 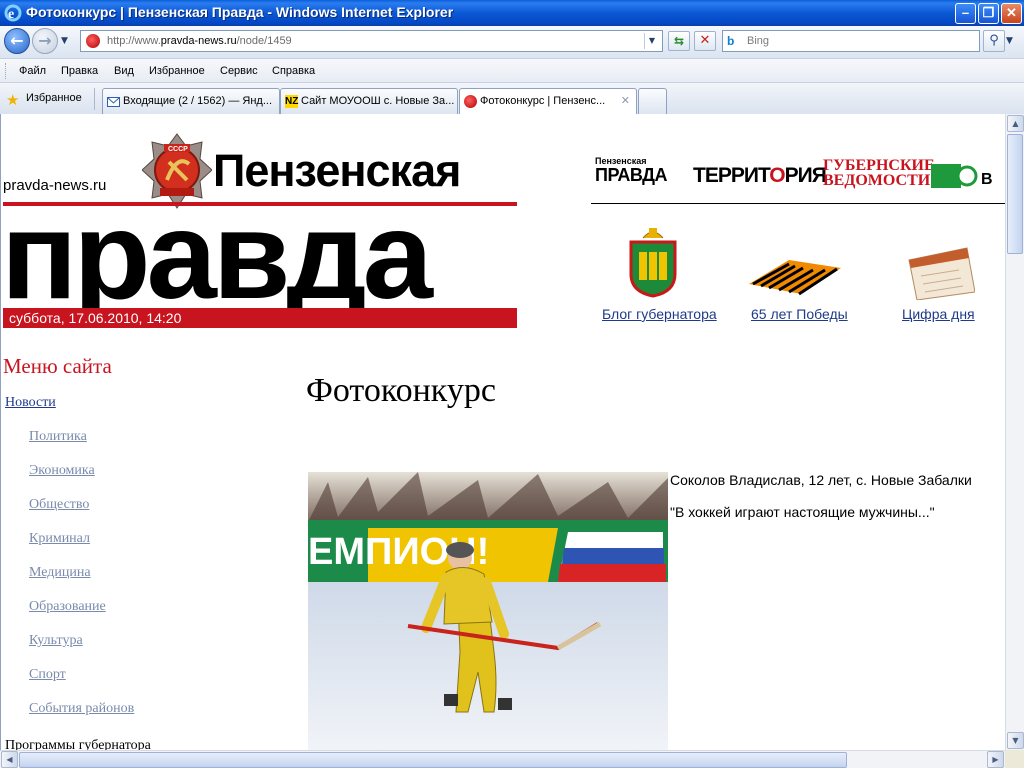 I want to click on ie-logo-icon: e, so click(x=13, y=13).